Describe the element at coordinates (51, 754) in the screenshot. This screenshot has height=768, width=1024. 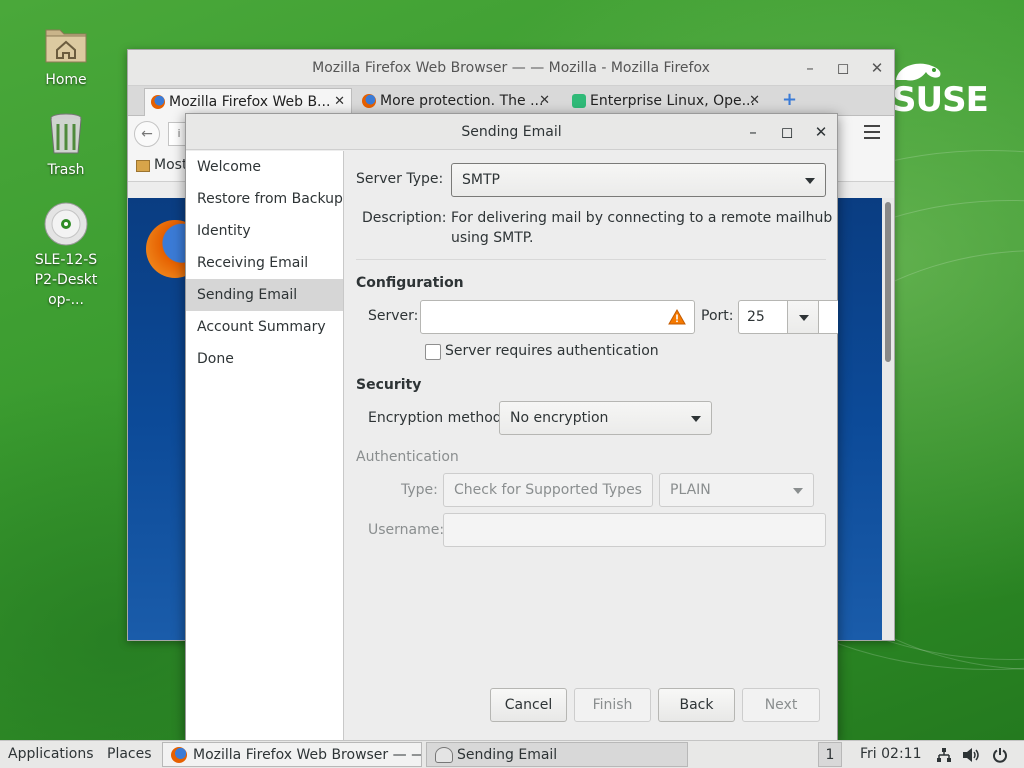
I see `applications-menu: Applications` at that location.